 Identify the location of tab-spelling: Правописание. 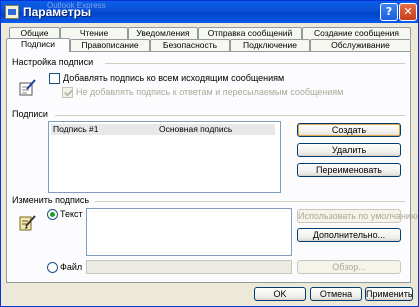
(110, 45).